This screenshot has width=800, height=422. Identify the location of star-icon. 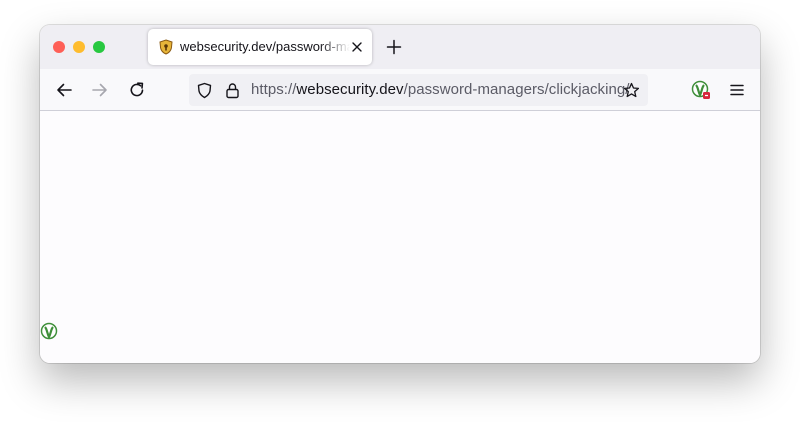
(631, 90).